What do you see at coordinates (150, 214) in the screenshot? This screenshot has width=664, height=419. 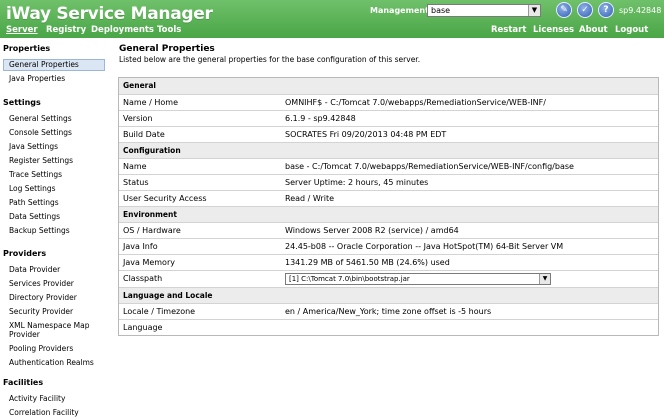 I see `group-title: Environment` at bounding box center [150, 214].